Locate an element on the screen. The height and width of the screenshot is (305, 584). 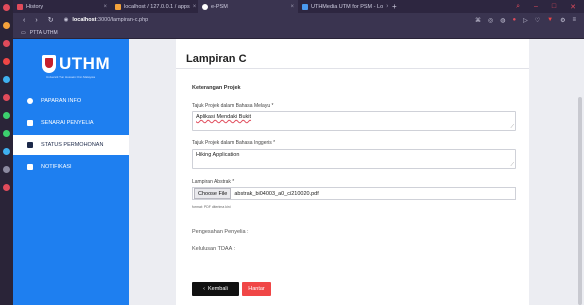
english-title-field: Hiking Application ⟋ is located at coordinates (354, 159).